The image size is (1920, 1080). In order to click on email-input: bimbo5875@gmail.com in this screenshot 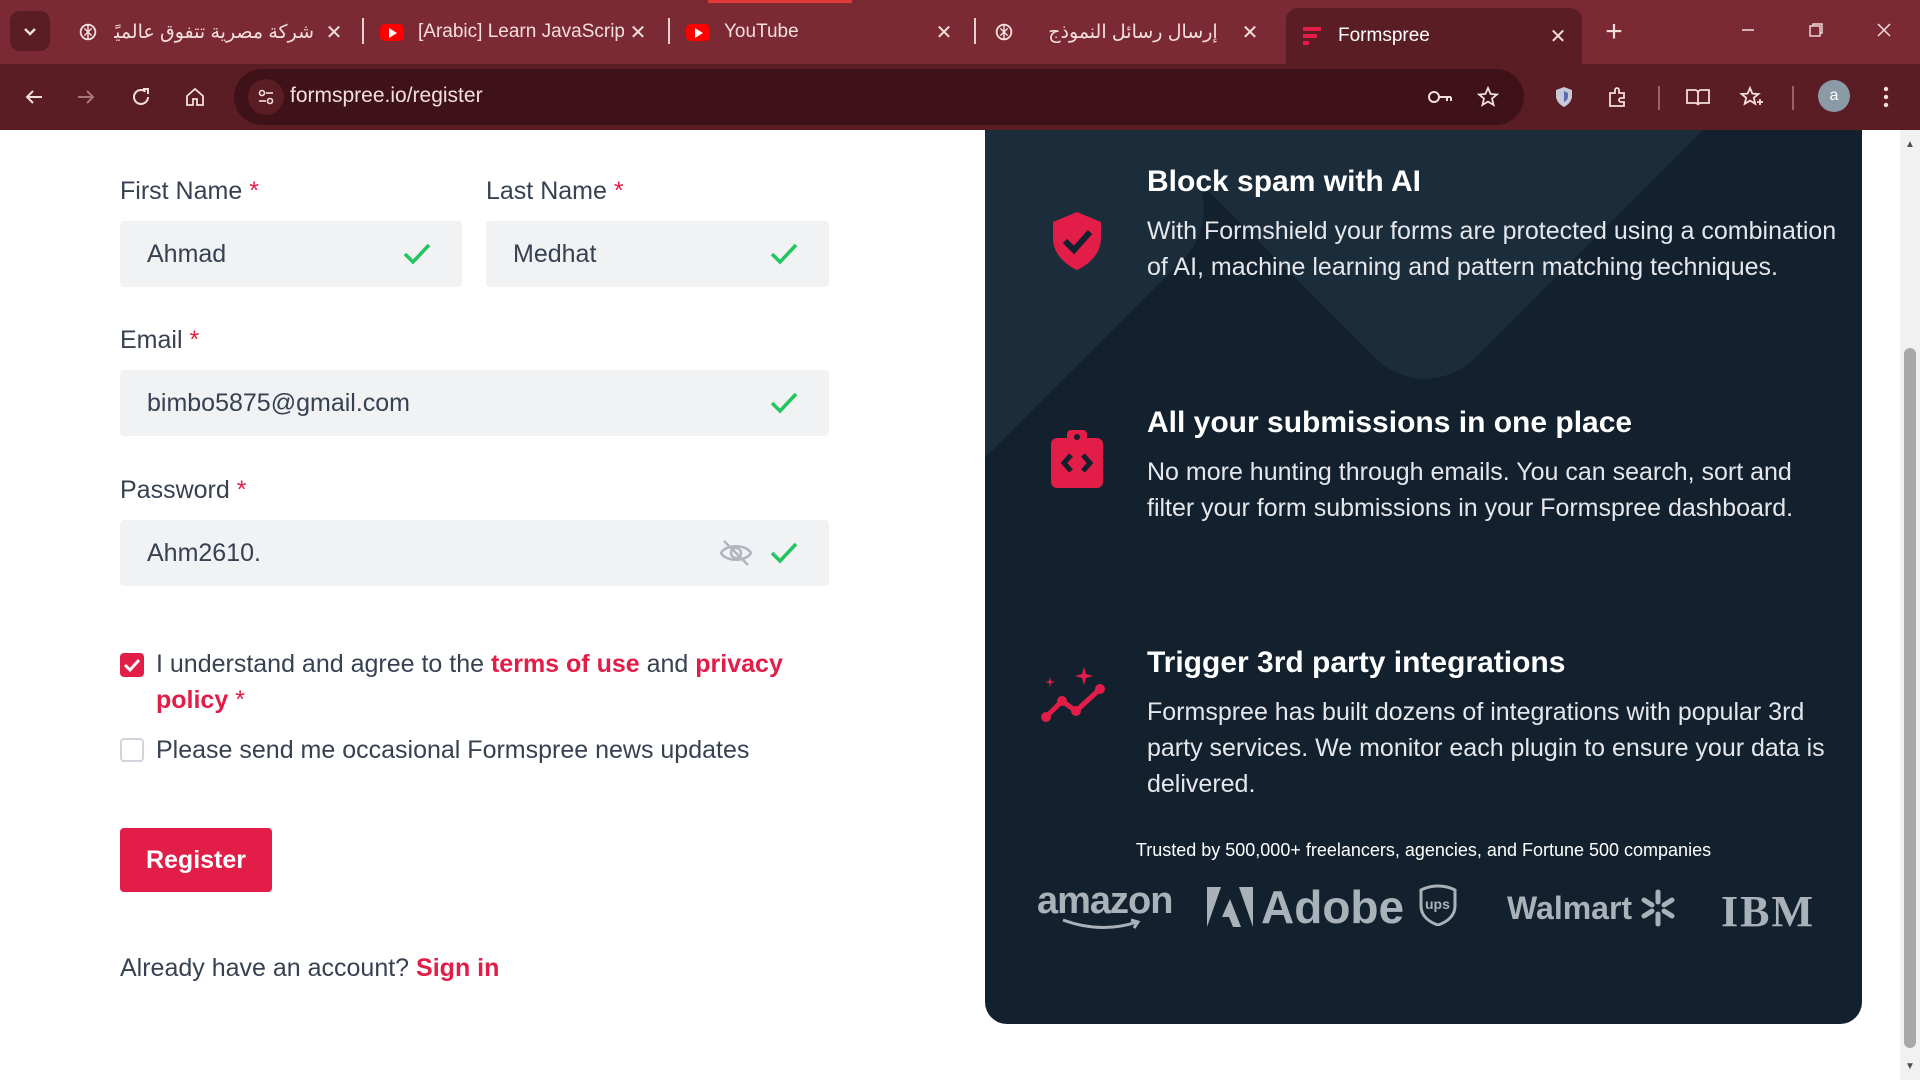, I will do `click(474, 403)`.